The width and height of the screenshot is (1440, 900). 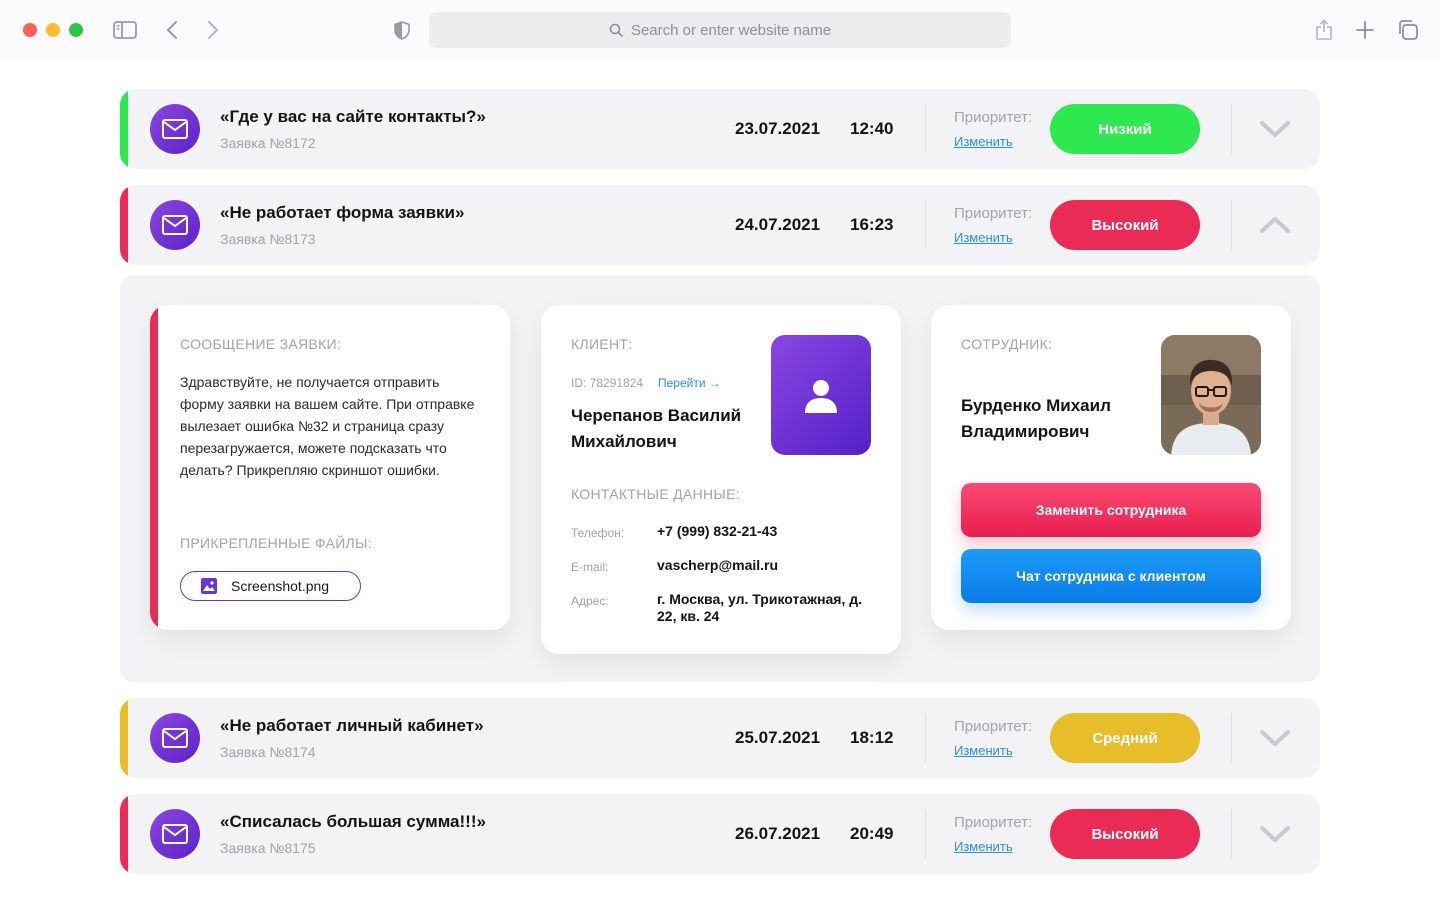 What do you see at coordinates (1365, 30) in the screenshot?
I see `new-tab-icon` at bounding box center [1365, 30].